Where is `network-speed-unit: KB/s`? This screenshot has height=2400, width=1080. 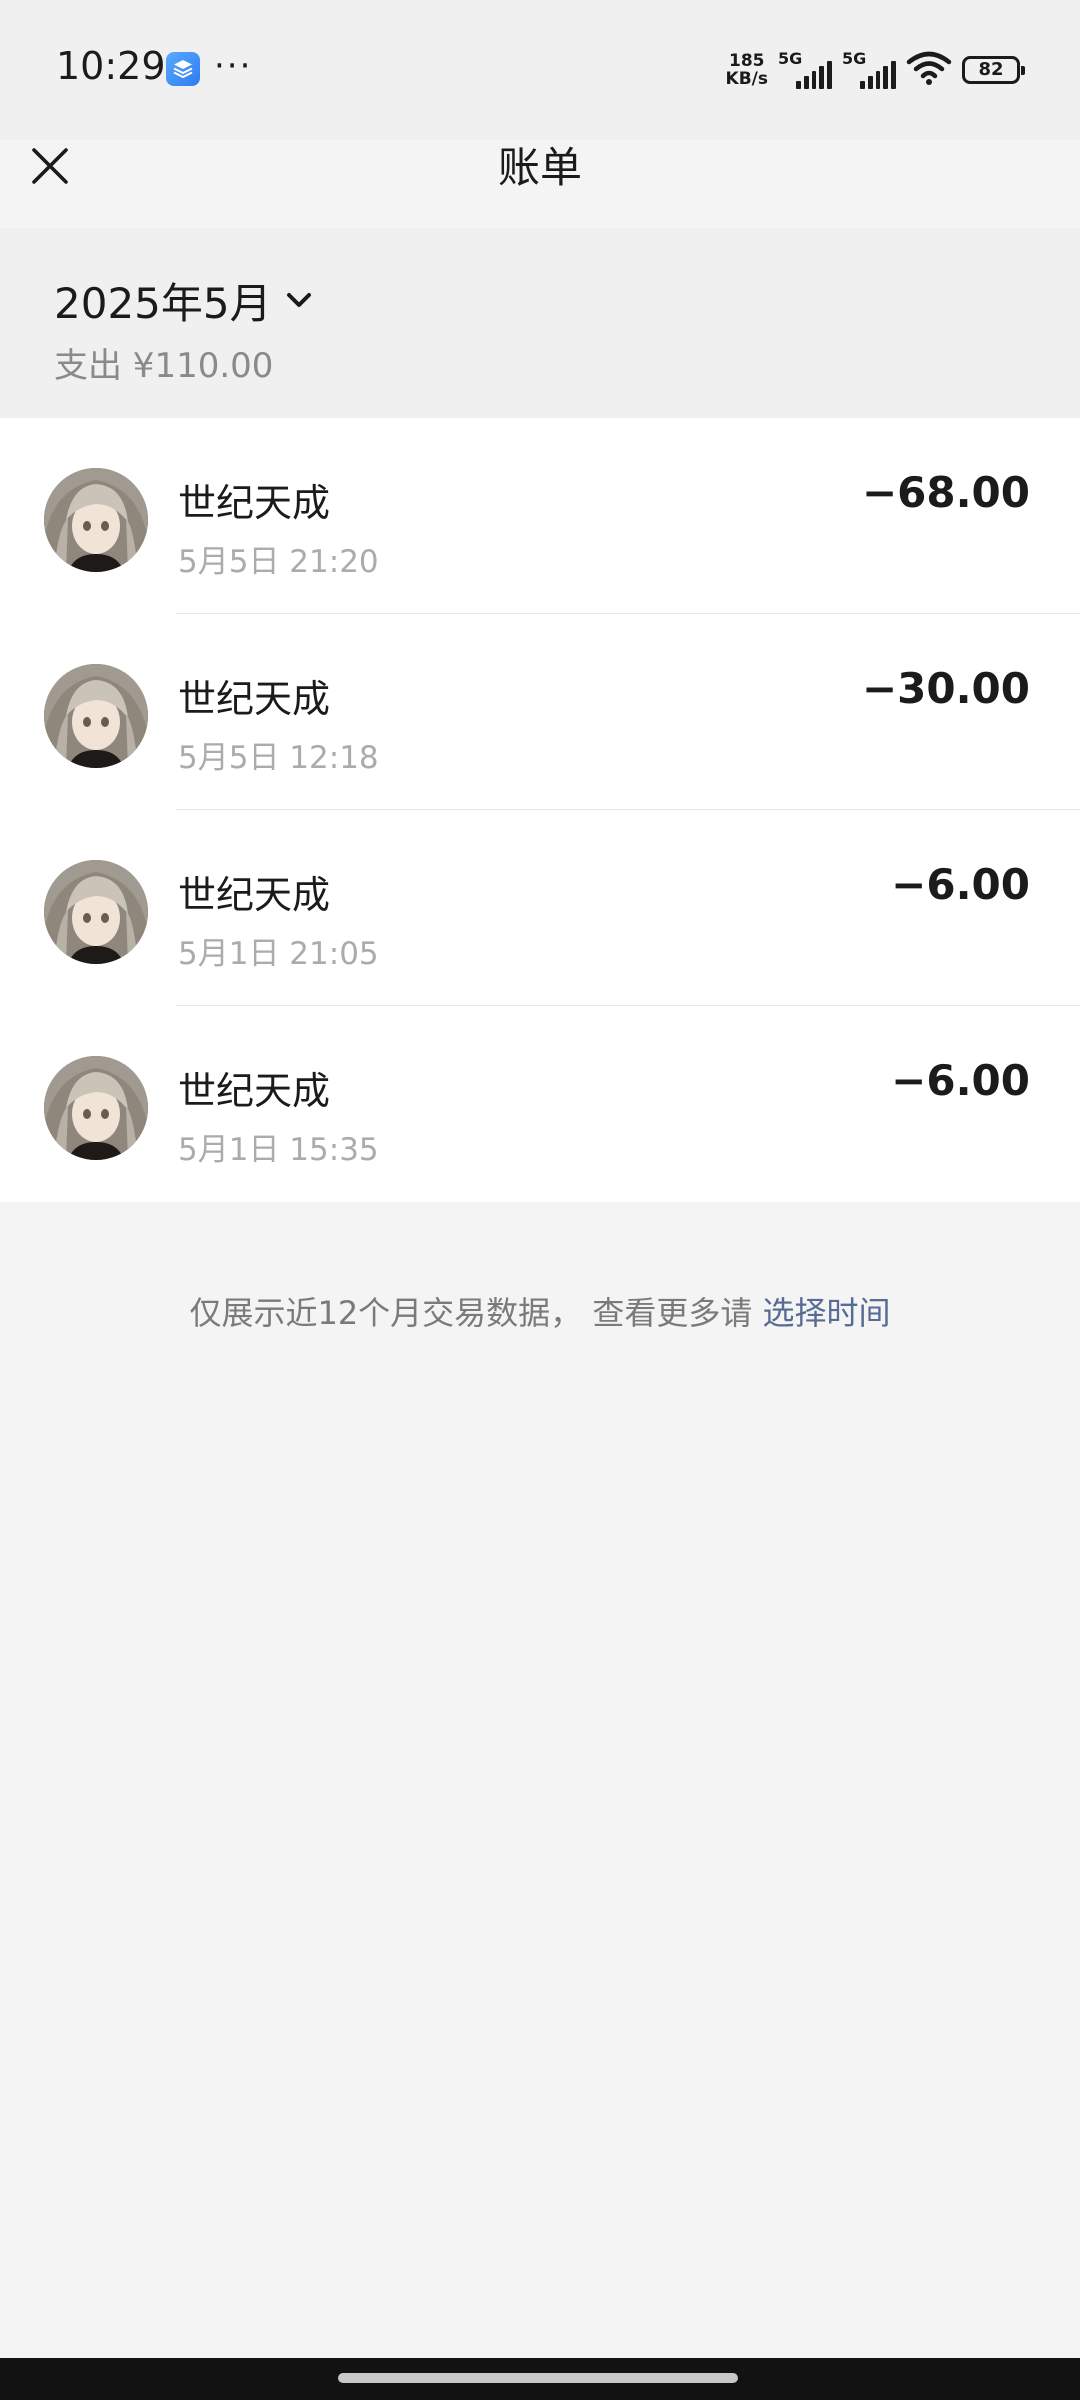 network-speed-unit: KB/s is located at coordinates (746, 79).